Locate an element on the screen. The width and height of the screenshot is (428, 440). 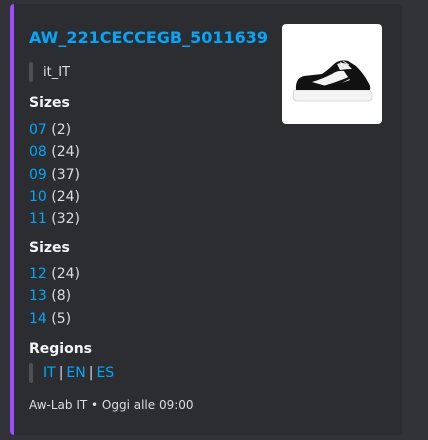
size-entry: 11 (32) is located at coordinates (54, 219).